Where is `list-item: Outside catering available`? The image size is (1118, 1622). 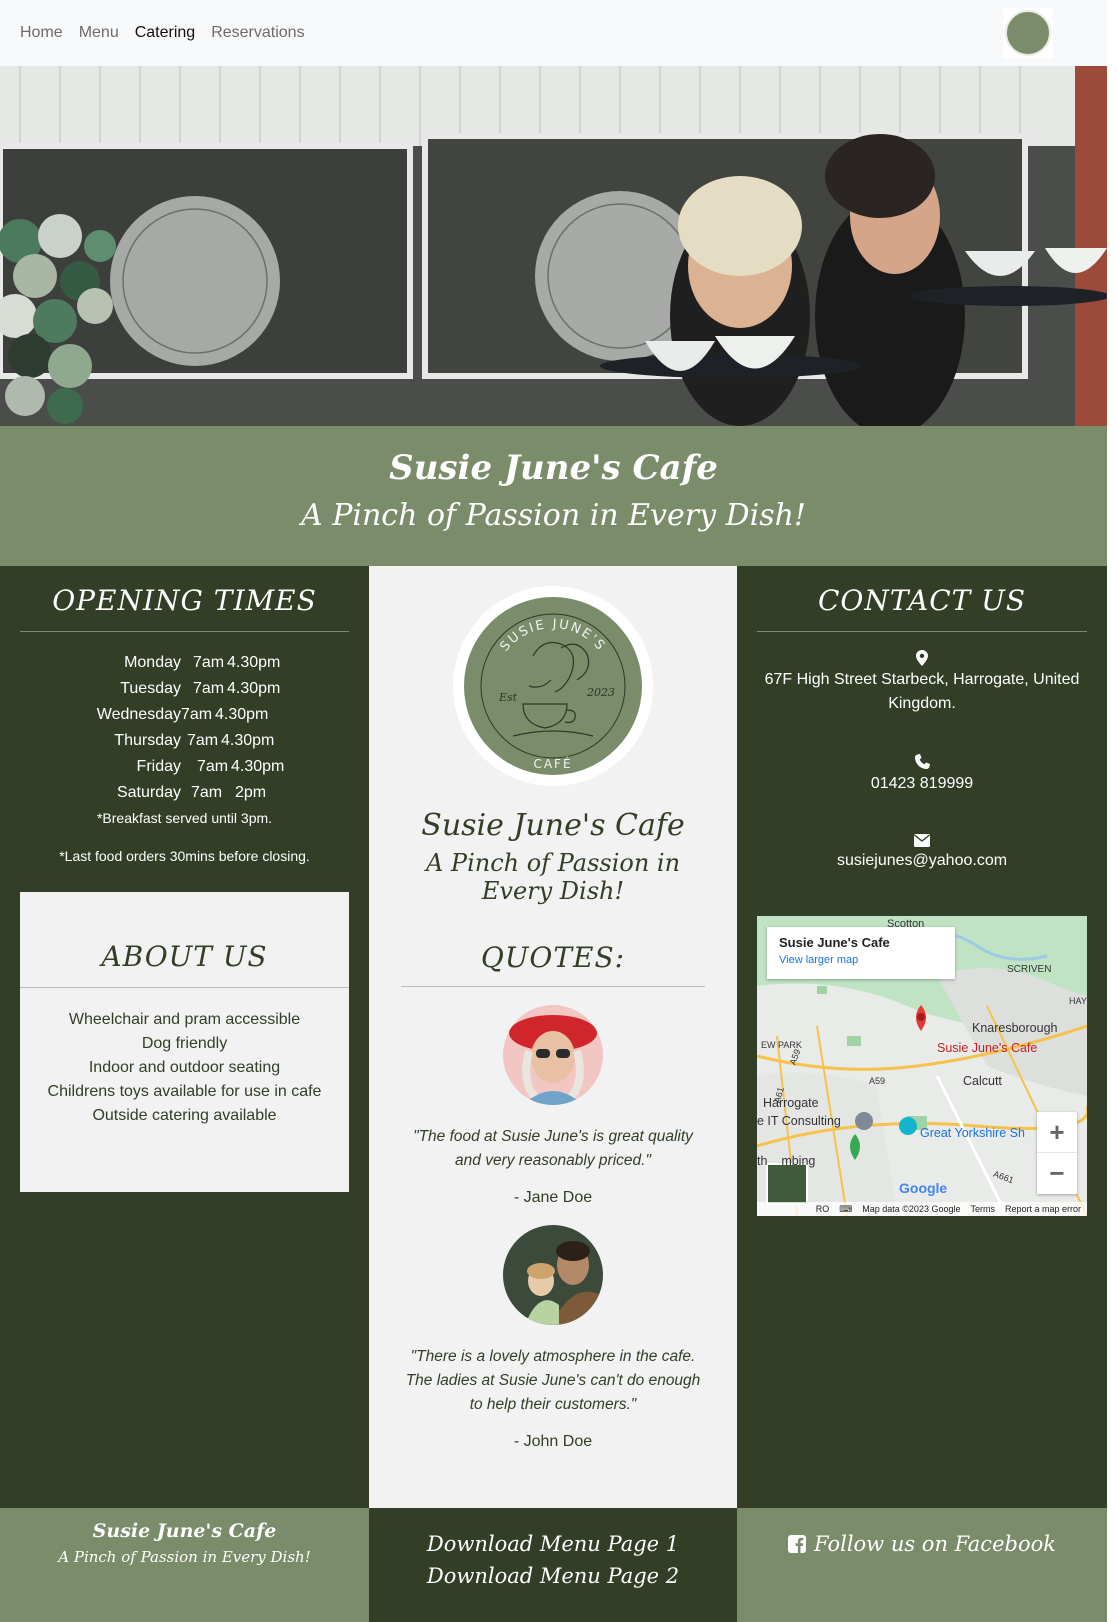 list-item: Outside catering available is located at coordinates (184, 1115).